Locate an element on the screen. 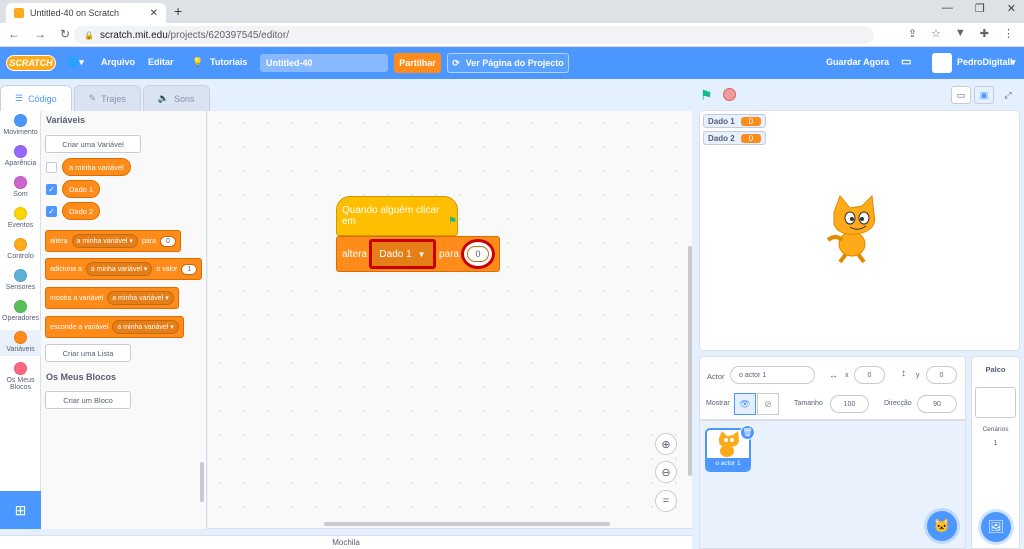  restore-icon: ❐ is located at coordinates (980, 8).